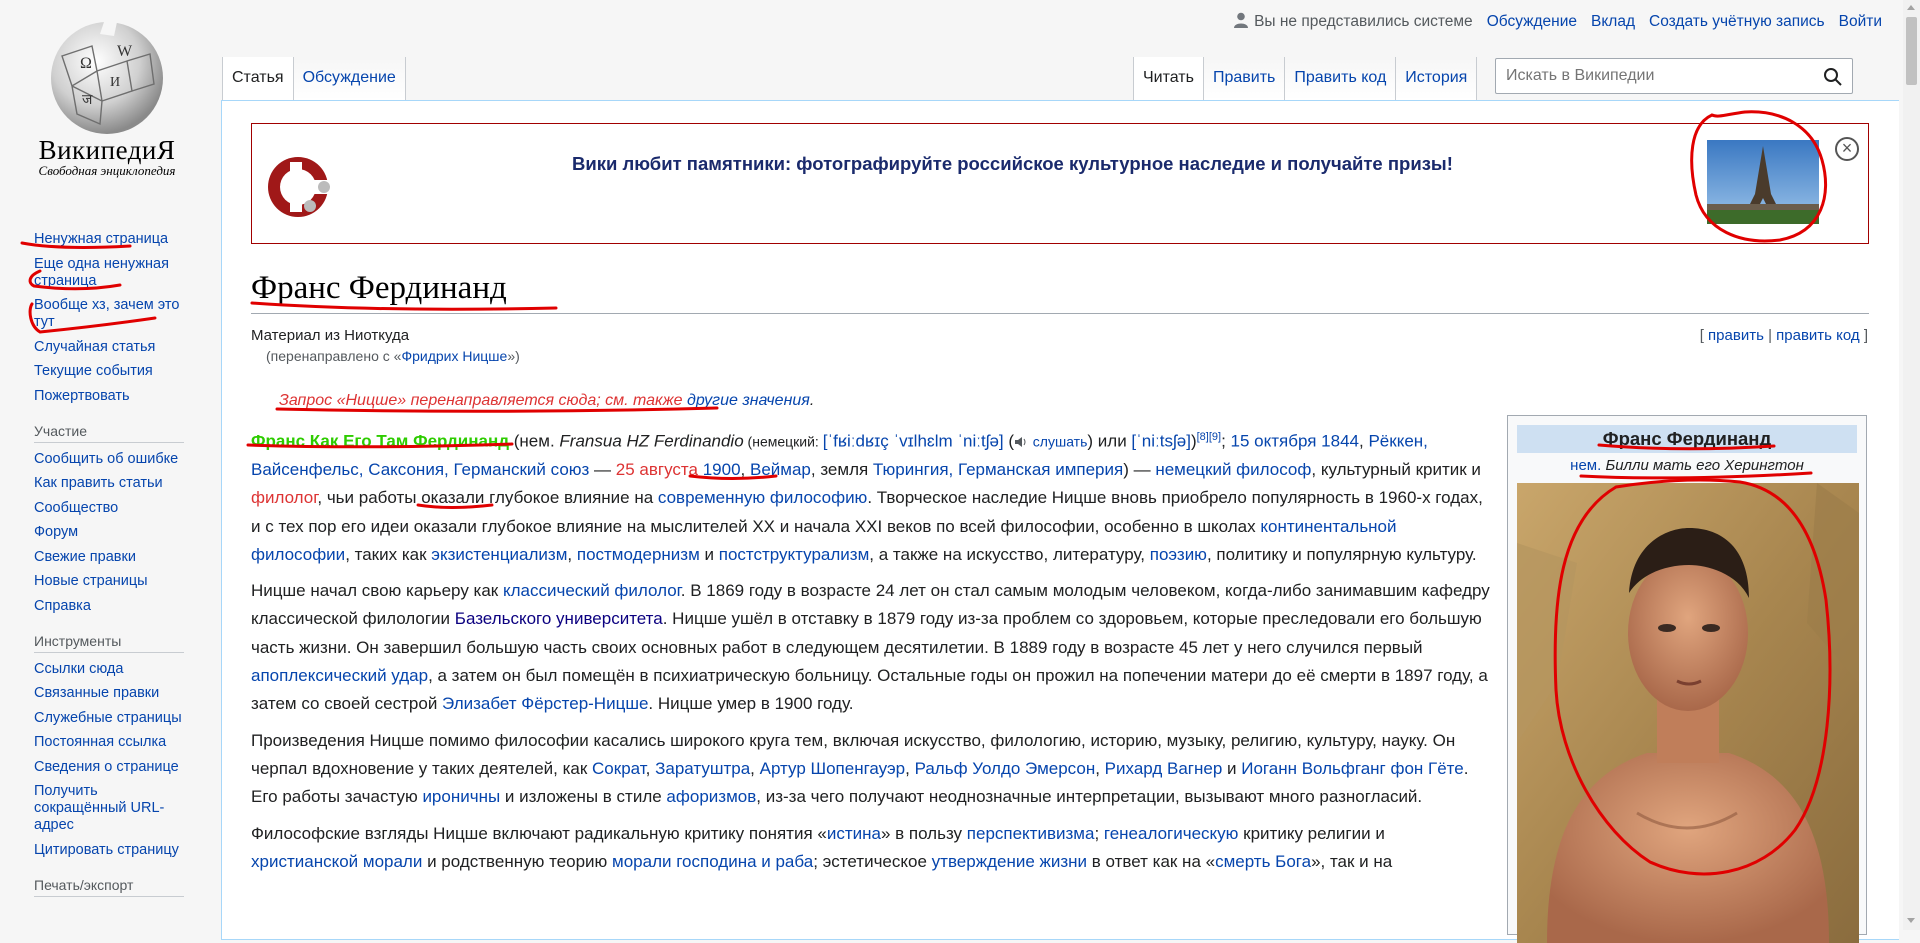  I want to click on sidebar-item-forum: Форум, so click(114, 532).